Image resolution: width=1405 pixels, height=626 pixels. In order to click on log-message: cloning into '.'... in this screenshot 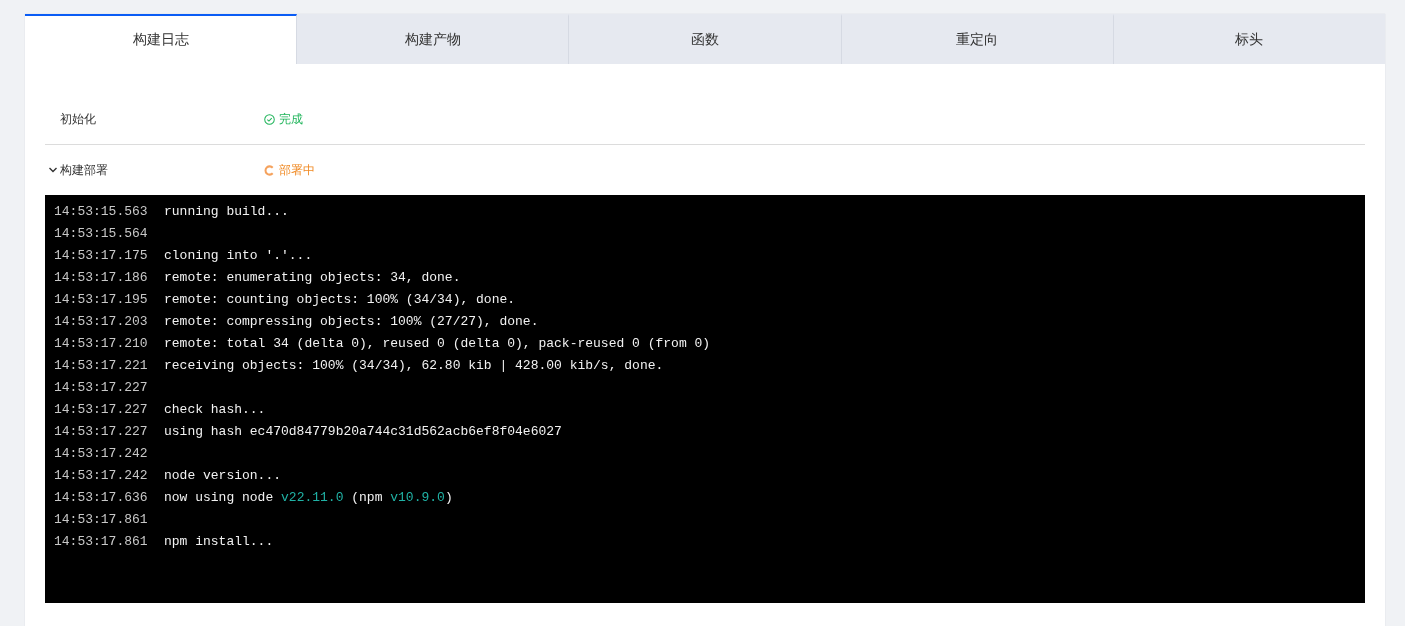, I will do `click(238, 255)`.